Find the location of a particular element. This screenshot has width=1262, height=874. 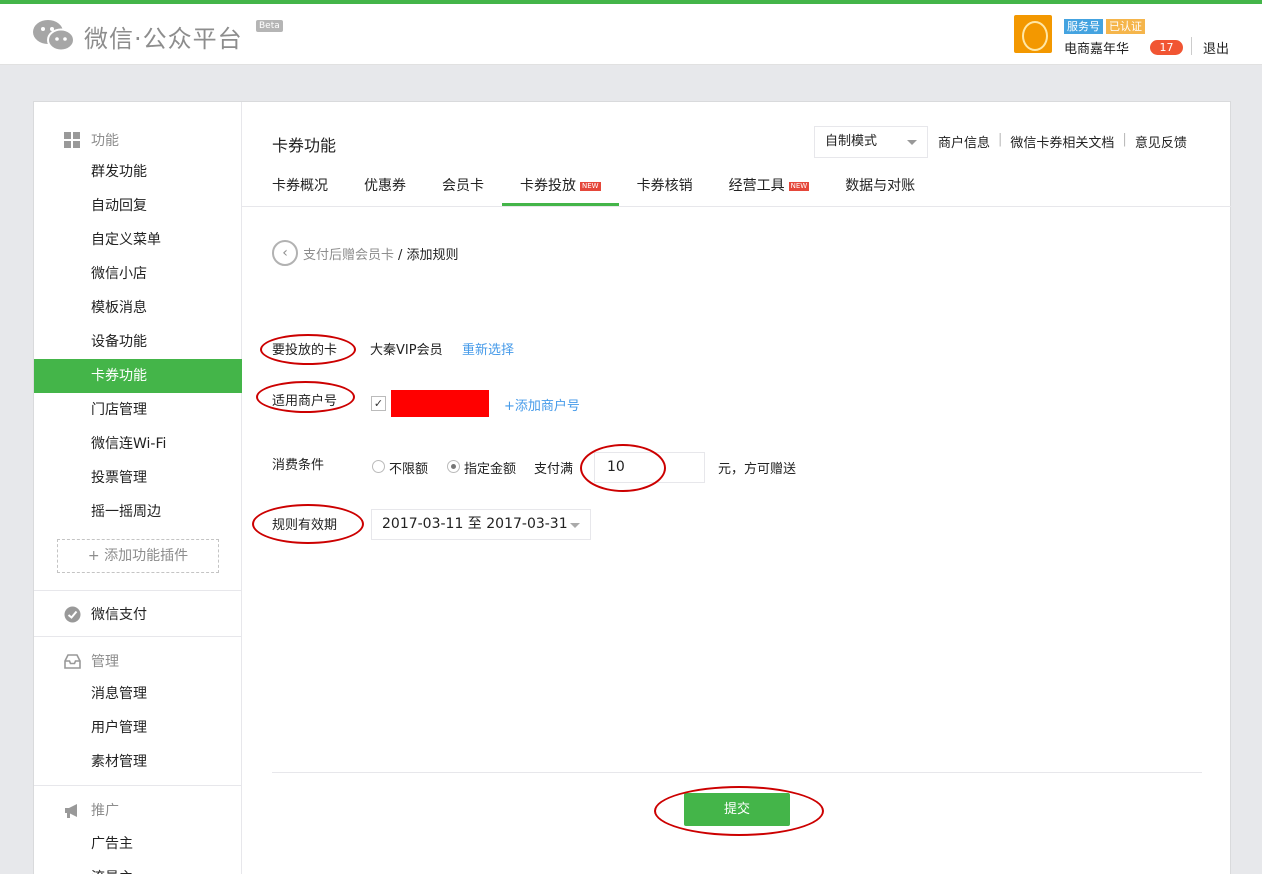

tab-bar: 卡券概况 优惠券 会员卡 卡券投放 NEW 卡券核销 经营工具 NEW 数据与对账 is located at coordinates (602, 190).